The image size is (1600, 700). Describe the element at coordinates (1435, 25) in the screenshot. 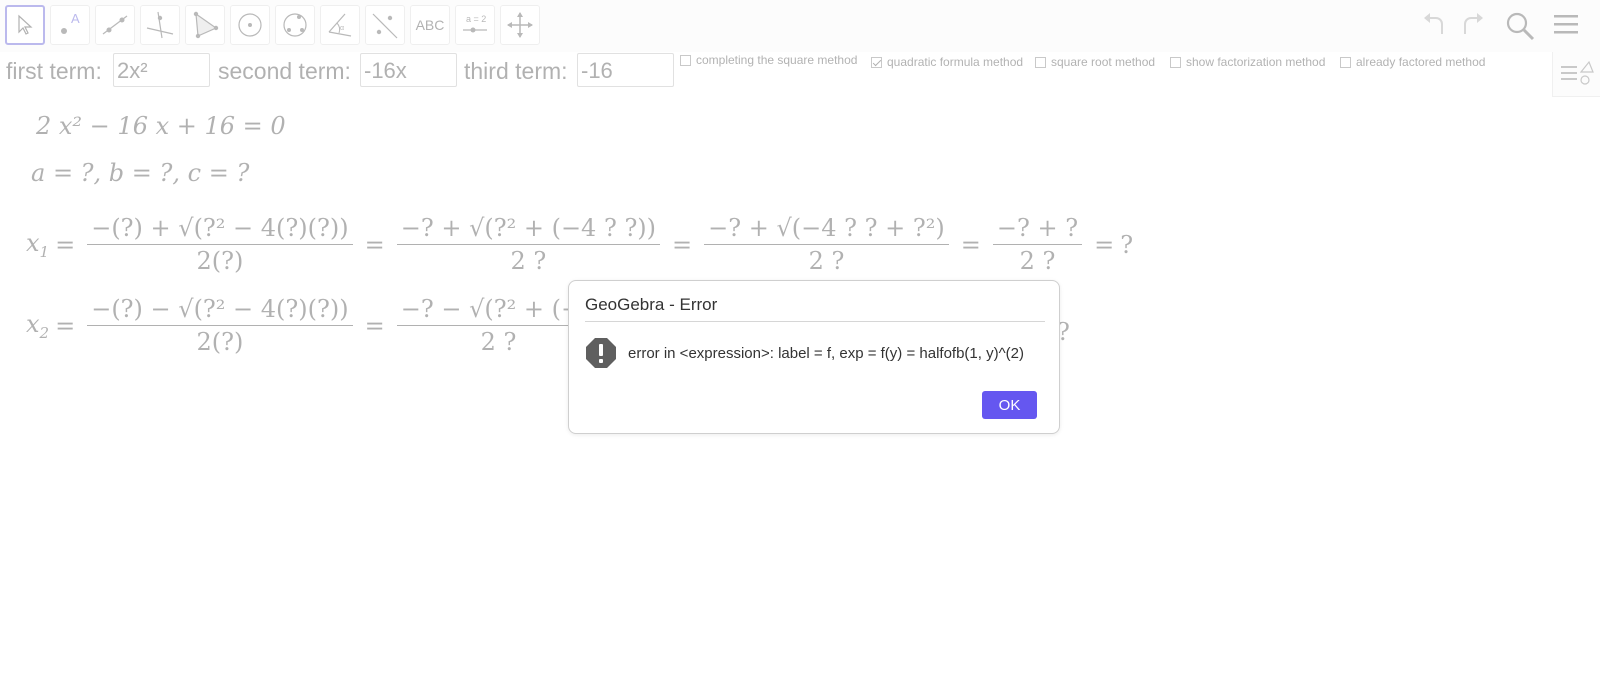

I see `undo-icon` at that location.